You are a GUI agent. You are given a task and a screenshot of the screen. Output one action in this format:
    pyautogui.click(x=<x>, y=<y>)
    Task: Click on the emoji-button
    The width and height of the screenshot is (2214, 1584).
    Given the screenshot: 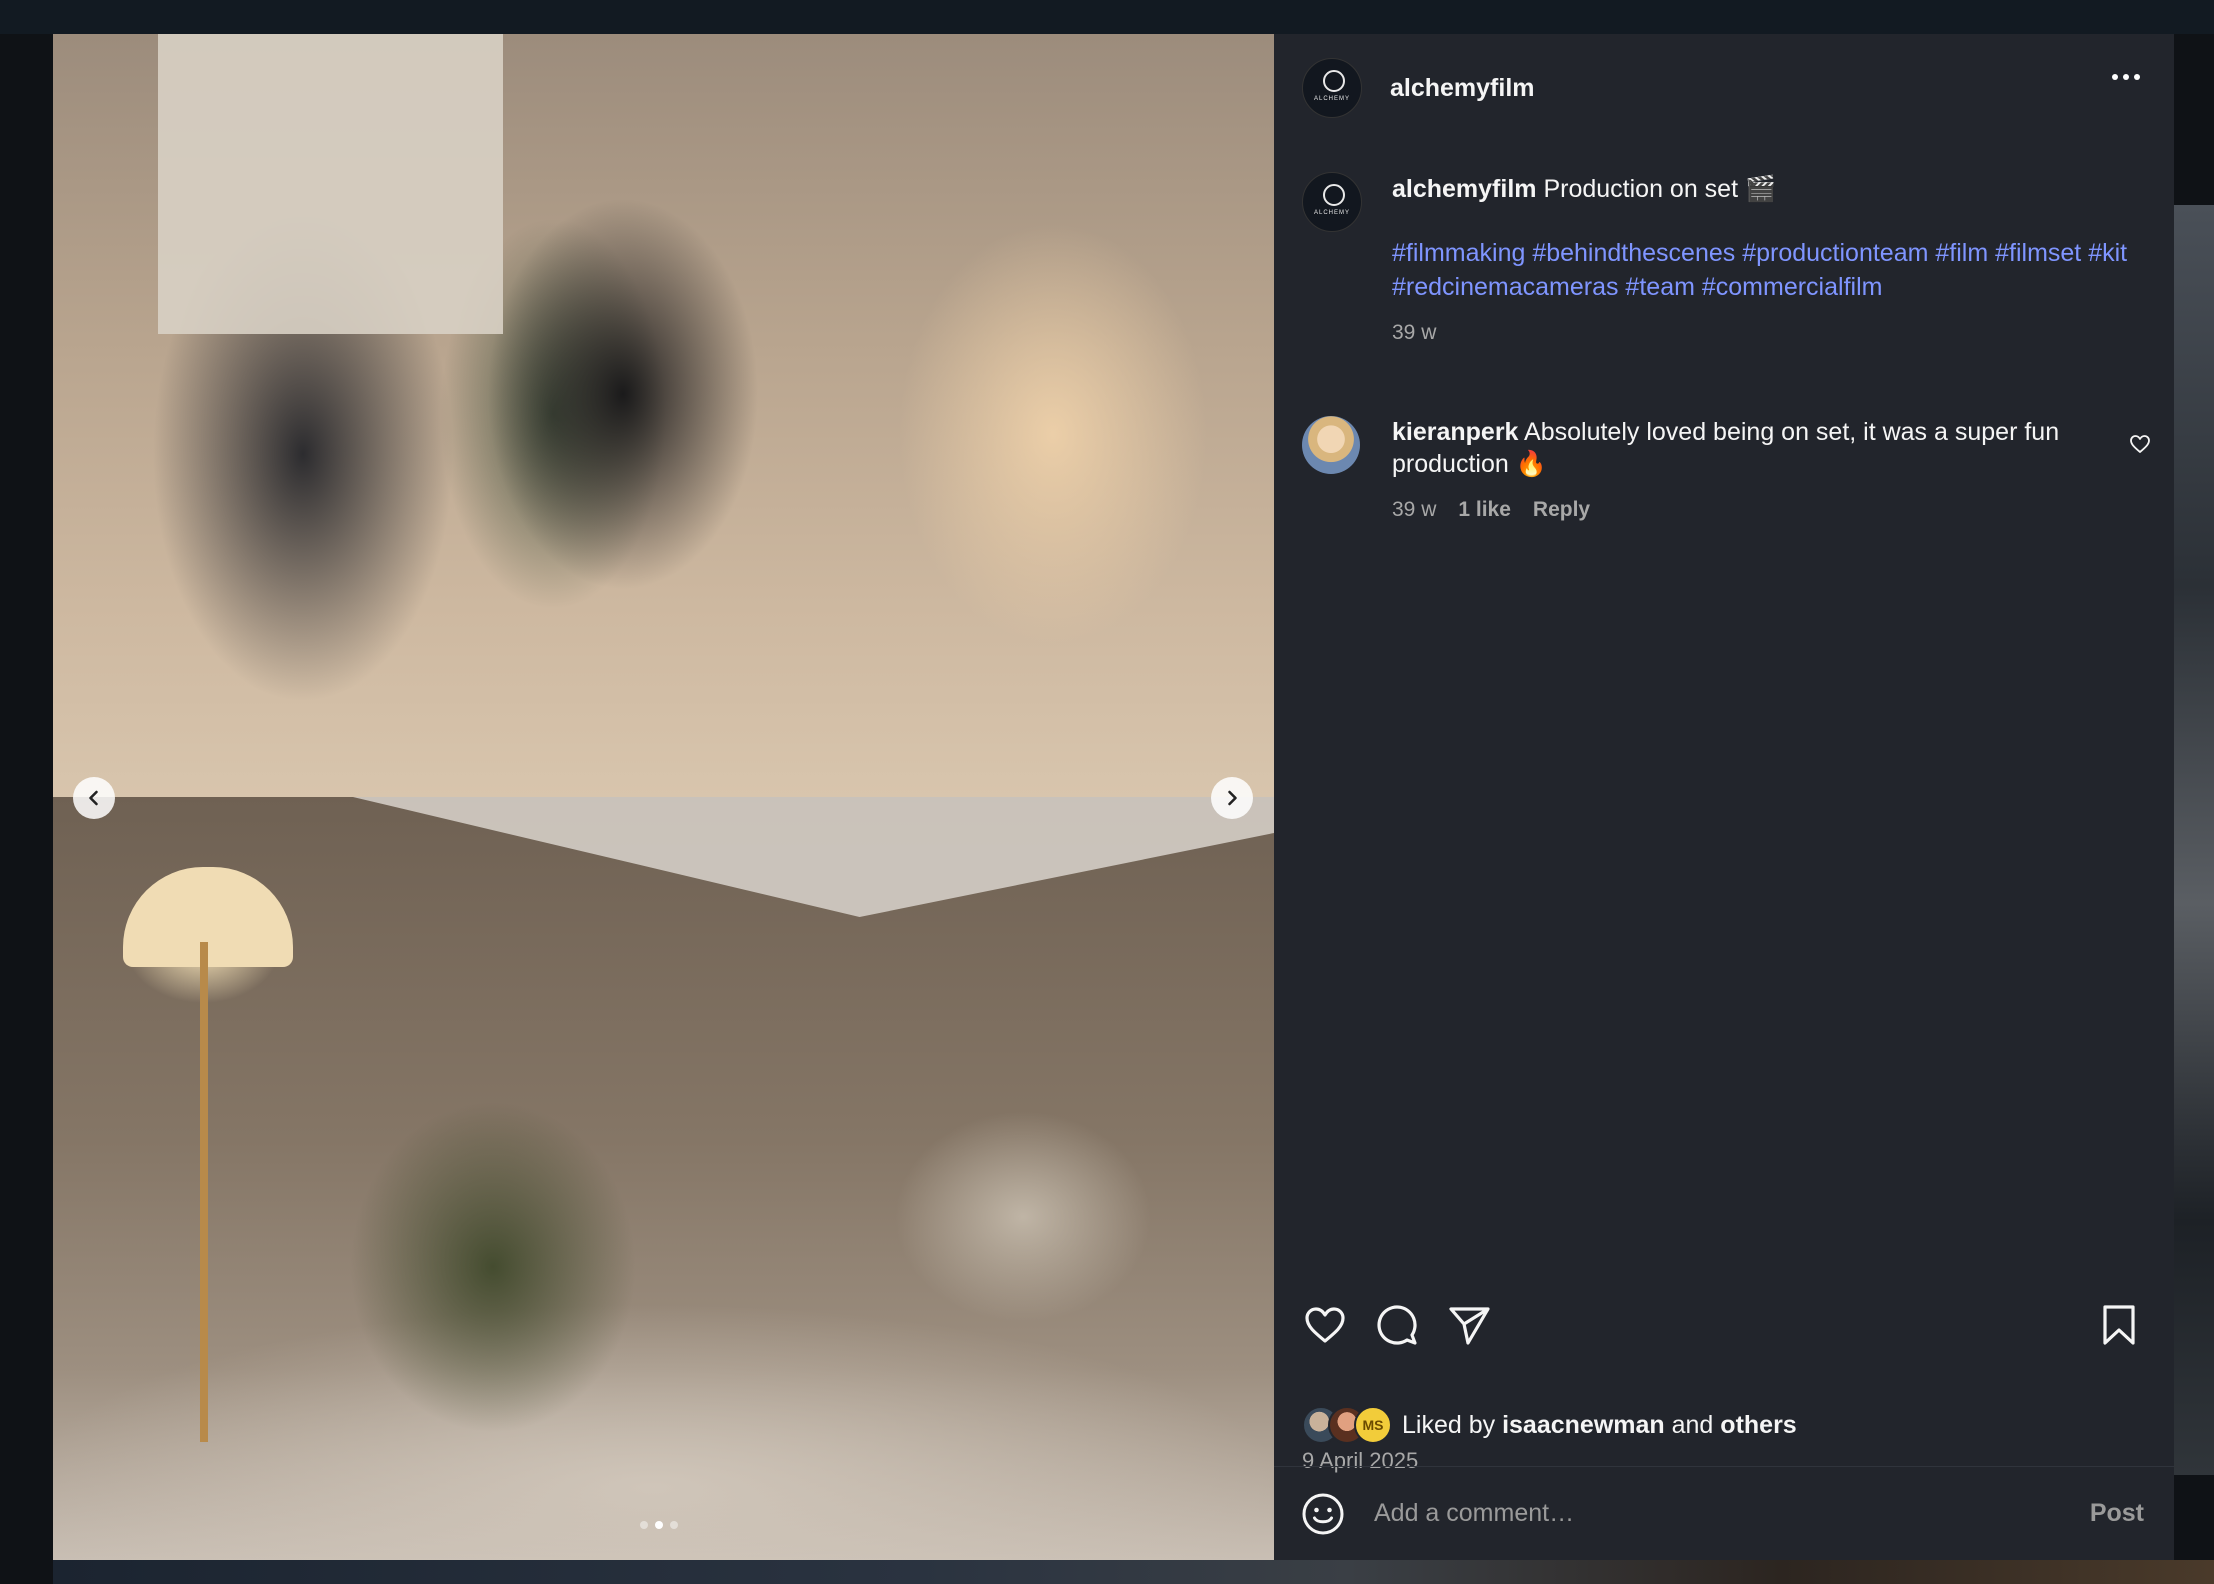 What is the action you would take?
    pyautogui.click(x=1323, y=1514)
    